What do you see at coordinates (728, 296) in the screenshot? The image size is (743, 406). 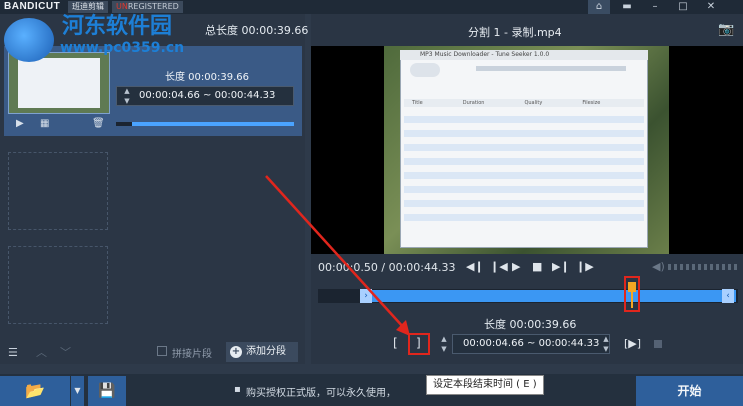 I see `selection-end-handle: ‹` at bounding box center [728, 296].